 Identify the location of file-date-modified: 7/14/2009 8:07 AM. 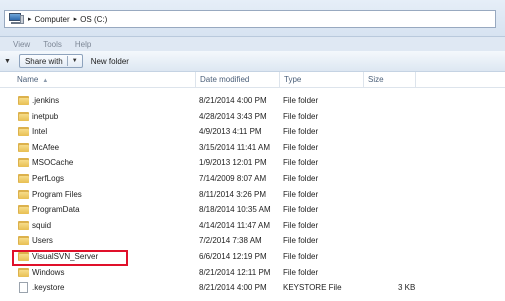
(233, 178).